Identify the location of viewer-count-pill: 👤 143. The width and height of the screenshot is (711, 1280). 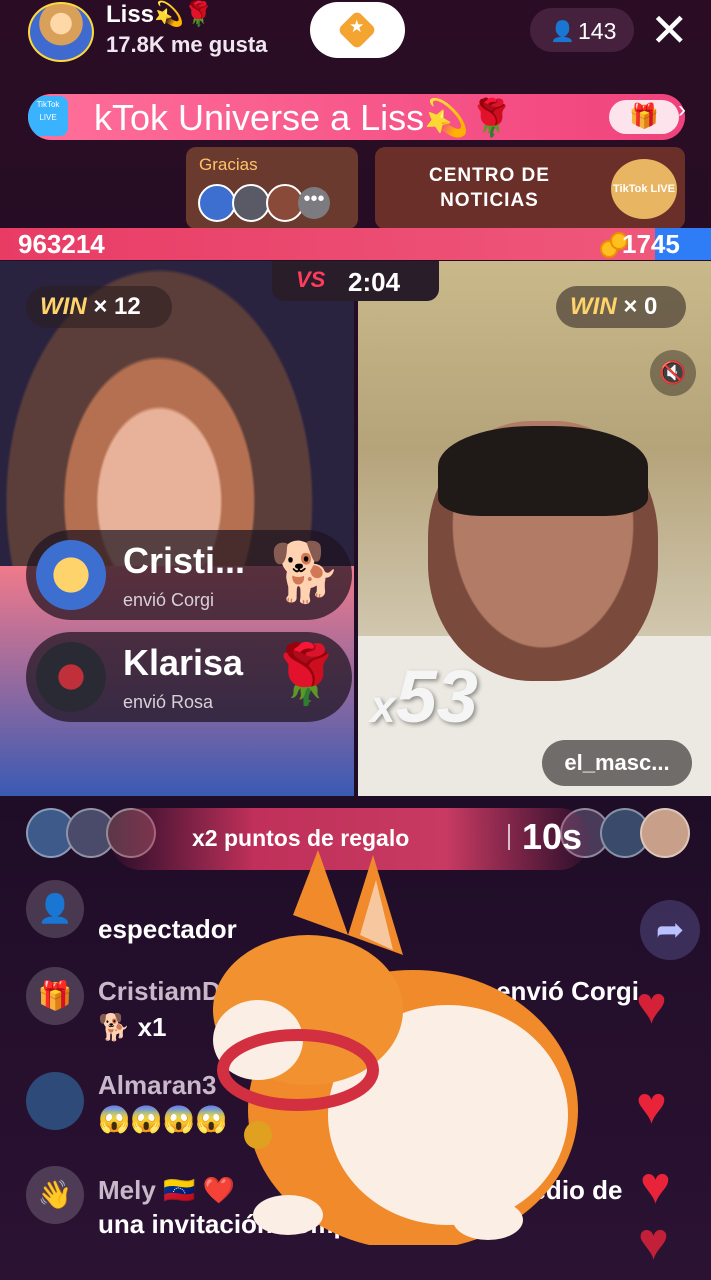
(582, 30).